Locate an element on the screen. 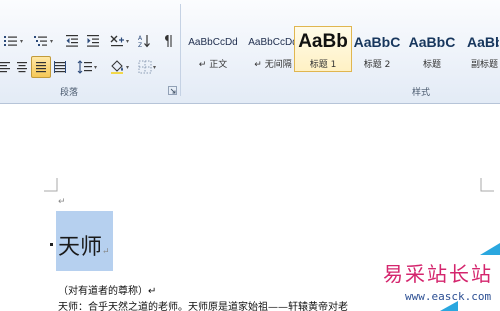 The height and width of the screenshot is (311, 500). align-center-button is located at coordinates (22, 67).